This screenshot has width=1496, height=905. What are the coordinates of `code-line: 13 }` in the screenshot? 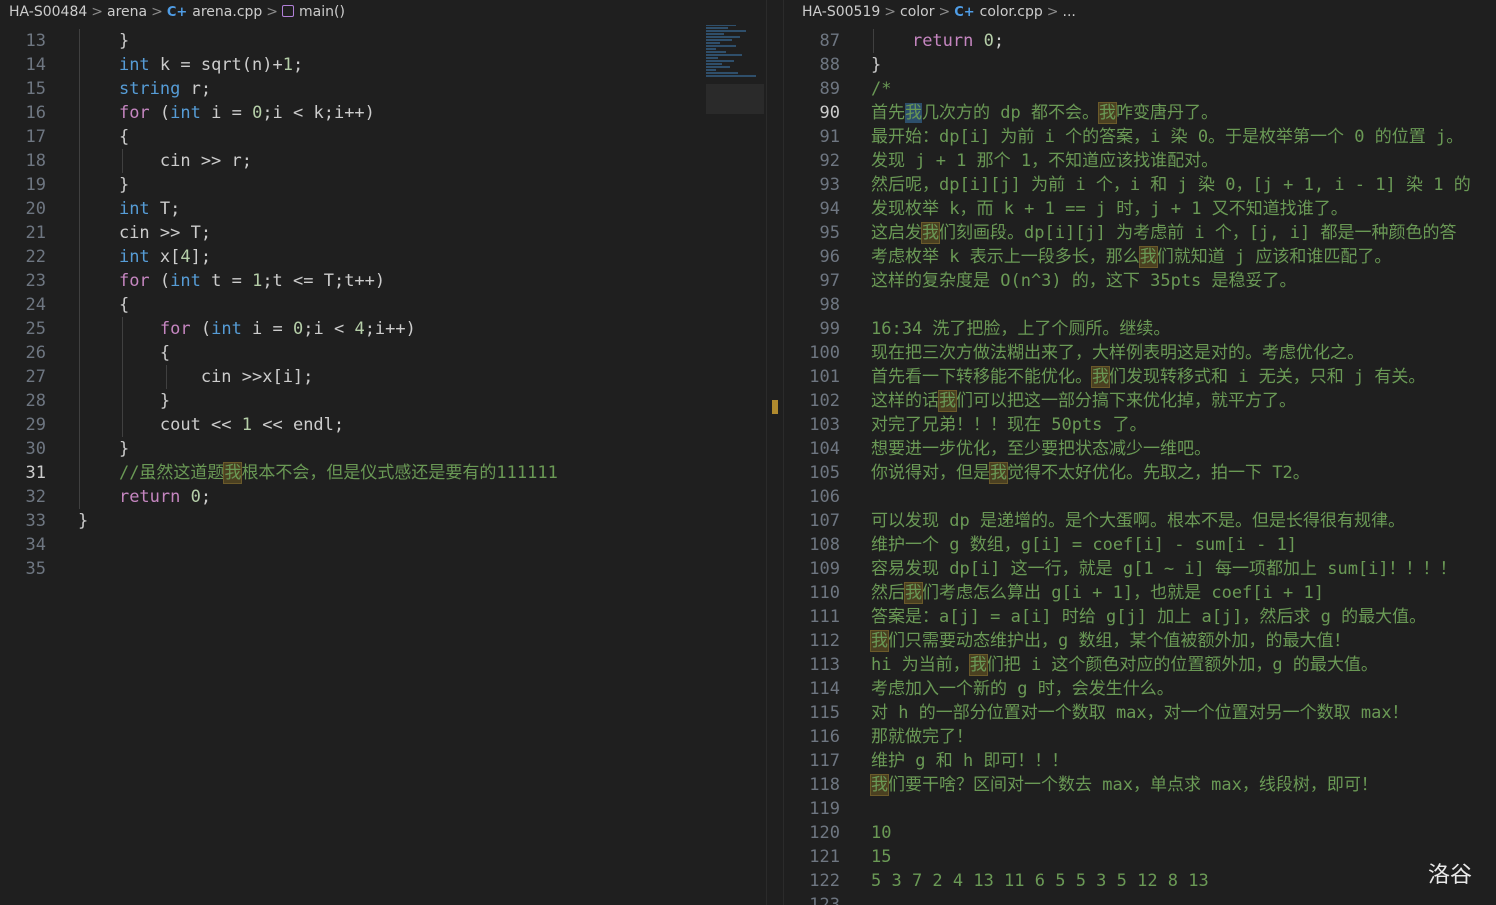 It's located at (383, 41).